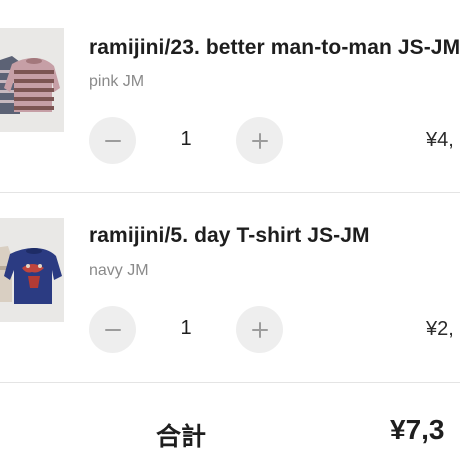  I want to click on total-value: ¥7,3, so click(417, 429).